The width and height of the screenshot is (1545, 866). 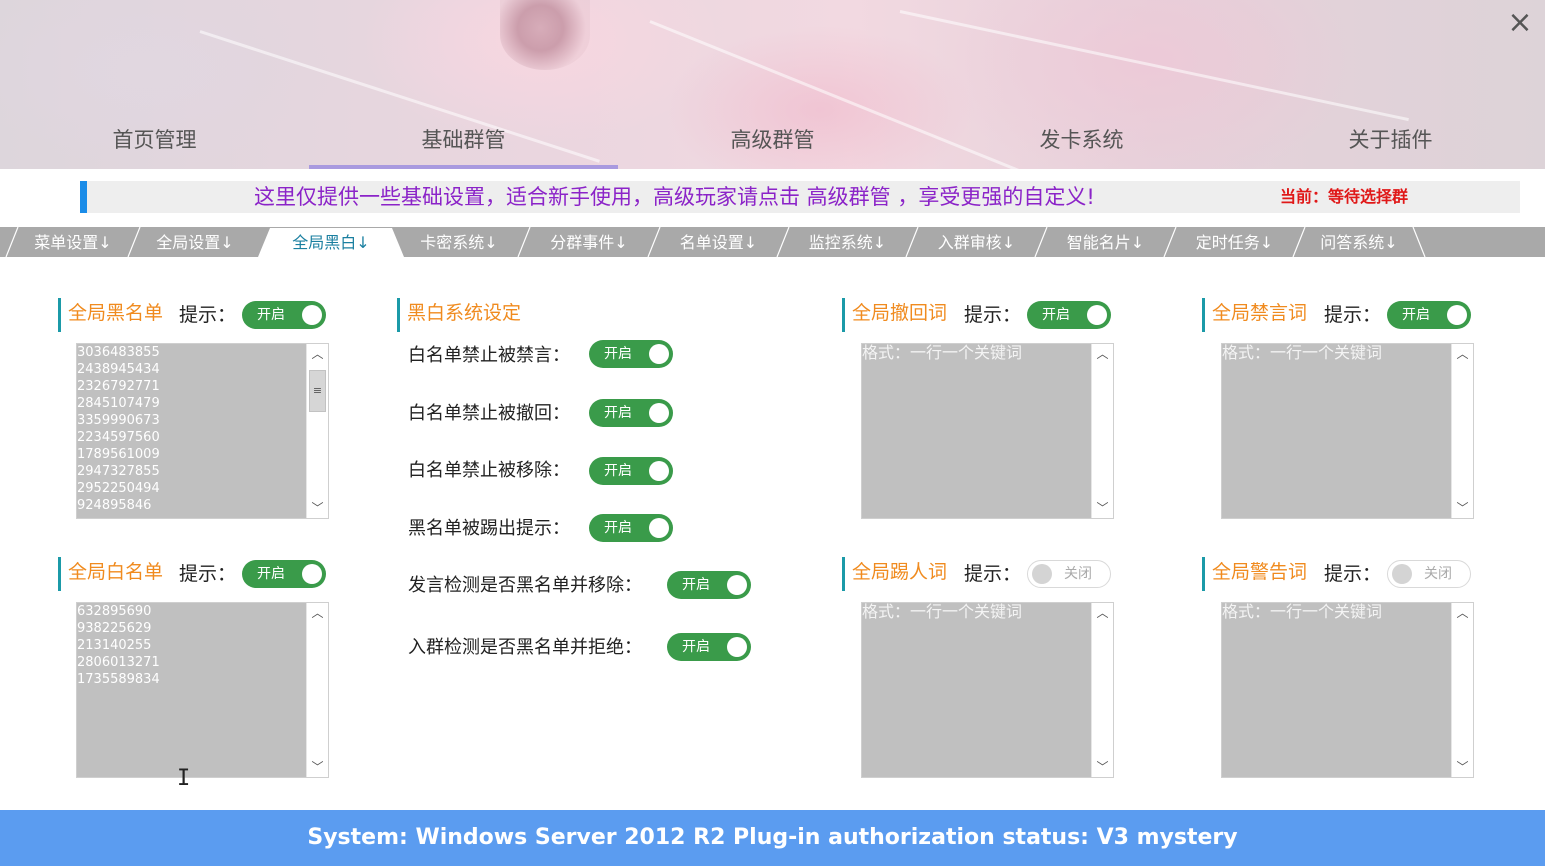 I want to click on nav-tab-advanced-group: 高级群管, so click(x=772, y=143).